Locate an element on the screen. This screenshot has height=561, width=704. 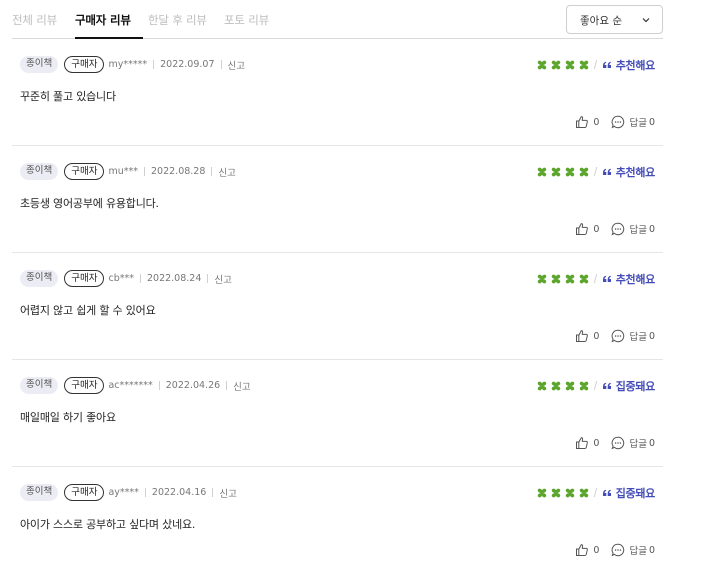
sort-dropdown: 좋아요 순 is located at coordinates (614, 19).